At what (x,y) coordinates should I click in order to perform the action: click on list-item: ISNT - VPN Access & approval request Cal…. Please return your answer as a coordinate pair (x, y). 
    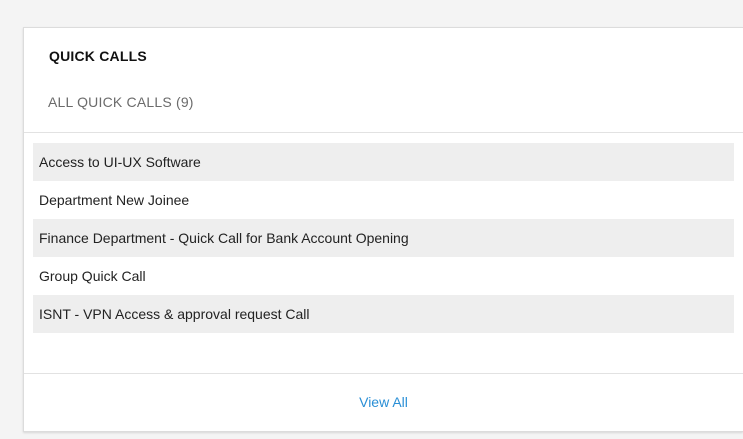
    Looking at the image, I should click on (383, 314).